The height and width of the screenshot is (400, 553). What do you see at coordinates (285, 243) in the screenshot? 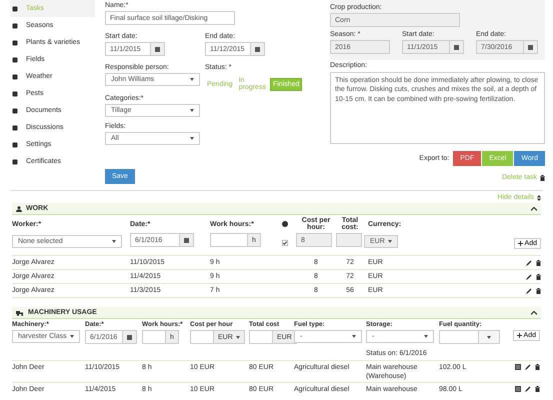
I see `checkbox` at bounding box center [285, 243].